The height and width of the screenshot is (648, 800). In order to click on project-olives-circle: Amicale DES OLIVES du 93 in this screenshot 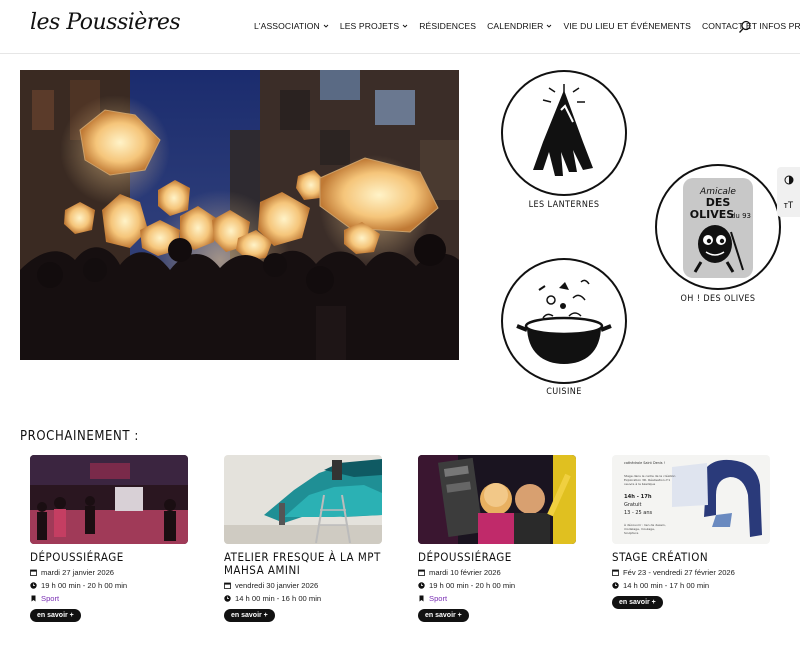, I will do `click(718, 227)`.